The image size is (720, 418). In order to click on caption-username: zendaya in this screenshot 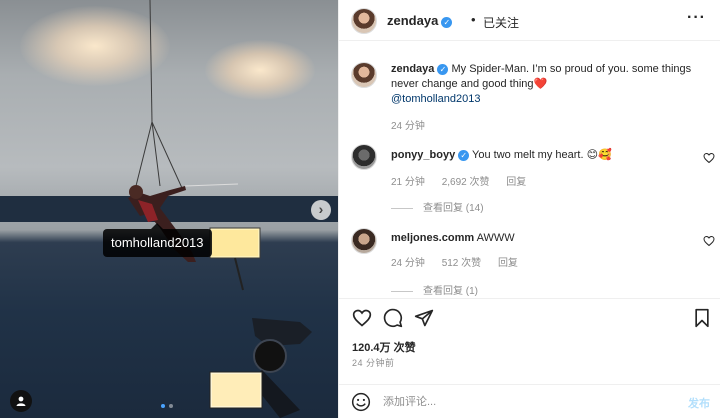, I will do `click(412, 69)`.